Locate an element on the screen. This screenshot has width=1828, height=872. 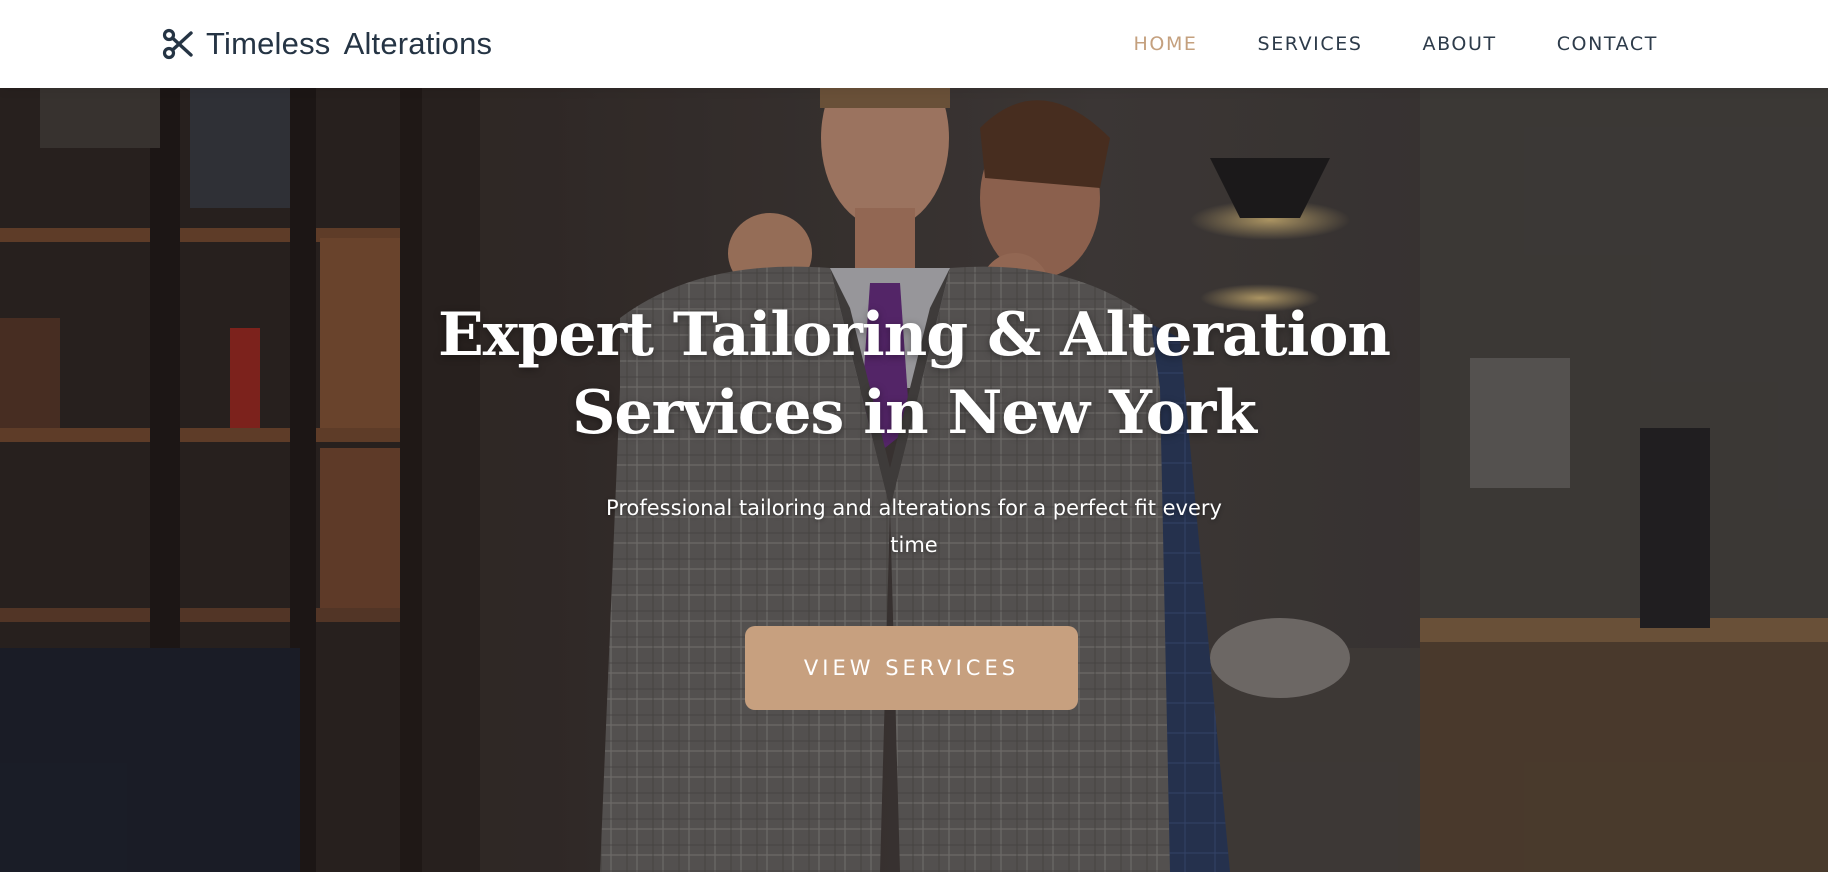
nav-contact: CONTACT is located at coordinates (1607, 44).